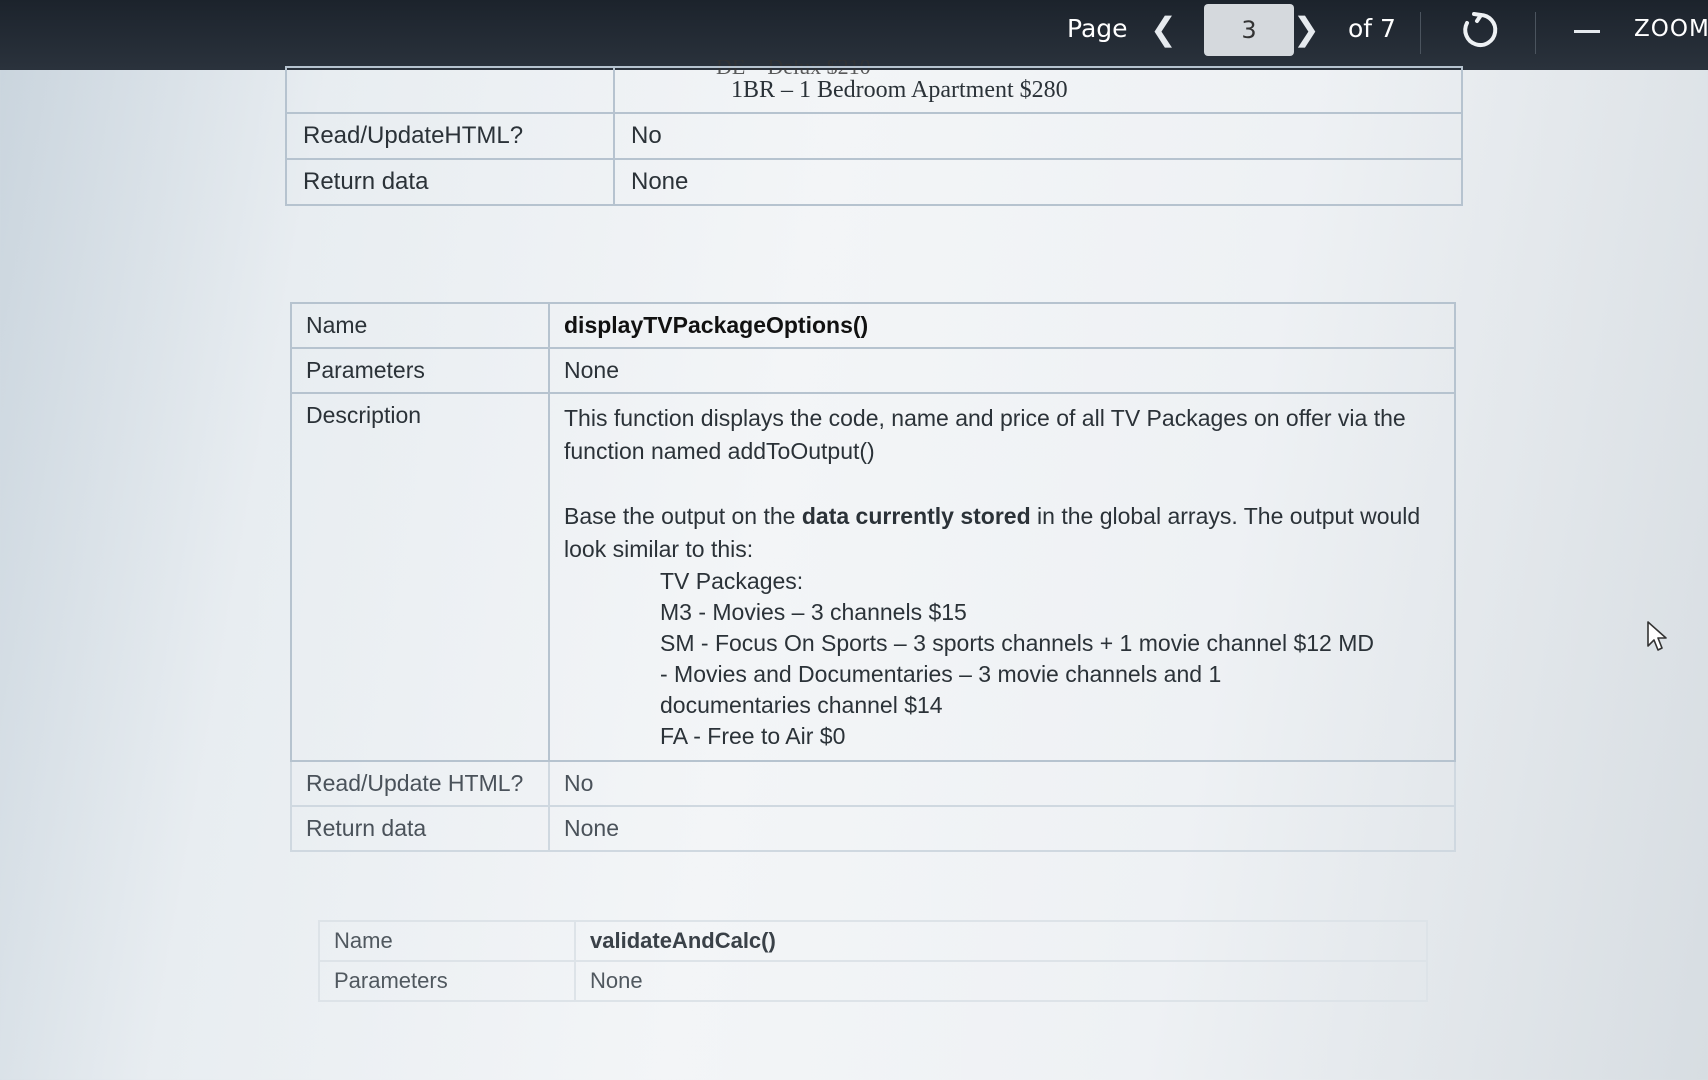  What do you see at coordinates (801, 705) in the screenshot?
I see `example-line: documentaries channel $14` at bounding box center [801, 705].